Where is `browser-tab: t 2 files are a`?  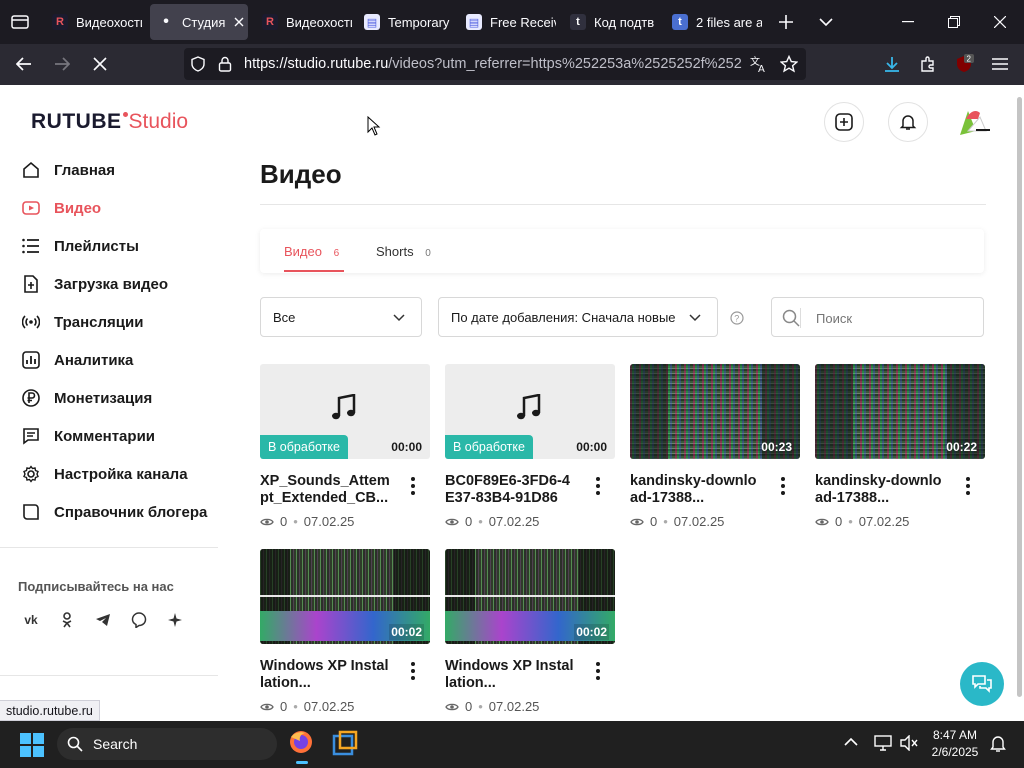
browser-tab: t 2 files are a is located at coordinates (717, 22).